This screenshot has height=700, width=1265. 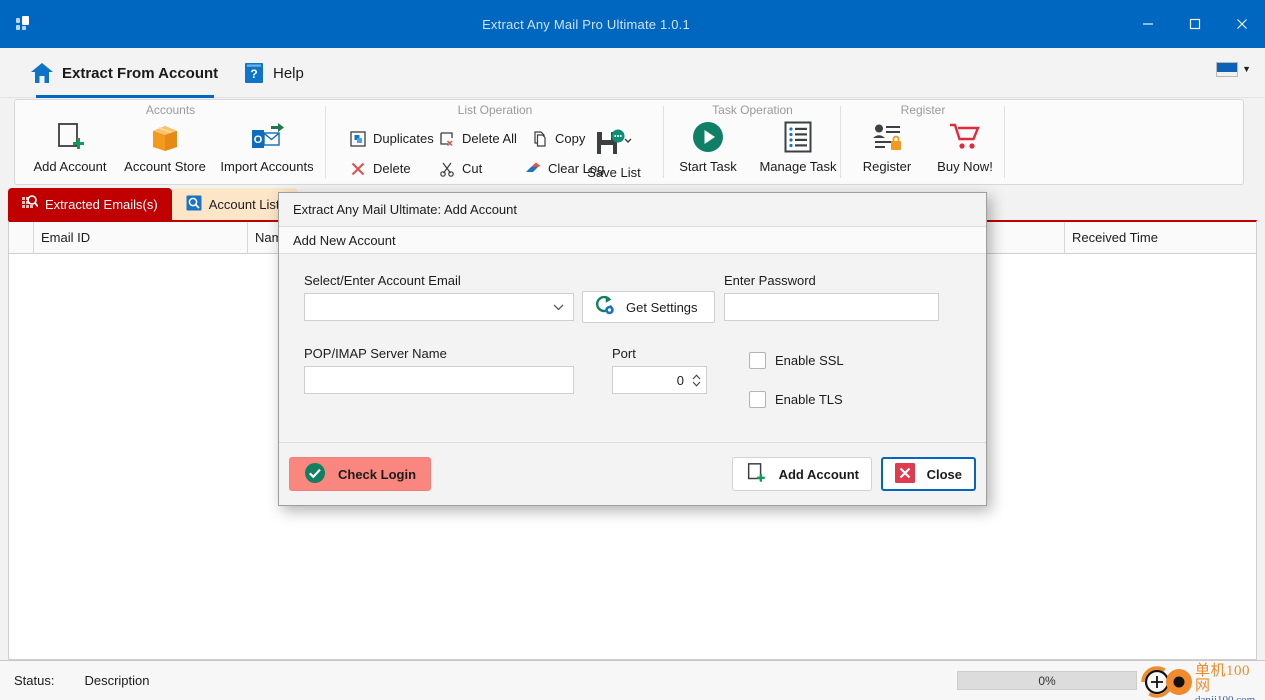 I want to click on tab-extracted-emails-label: Extracted Emails(s), so click(x=101, y=204).